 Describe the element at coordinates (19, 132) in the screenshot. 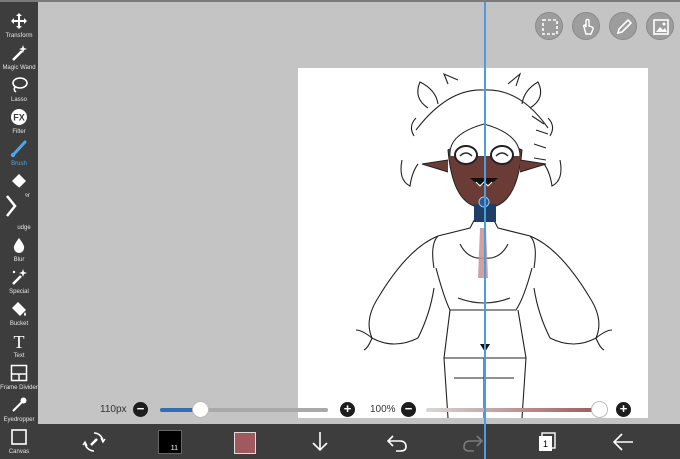

I see `tool-label: Filter` at that location.